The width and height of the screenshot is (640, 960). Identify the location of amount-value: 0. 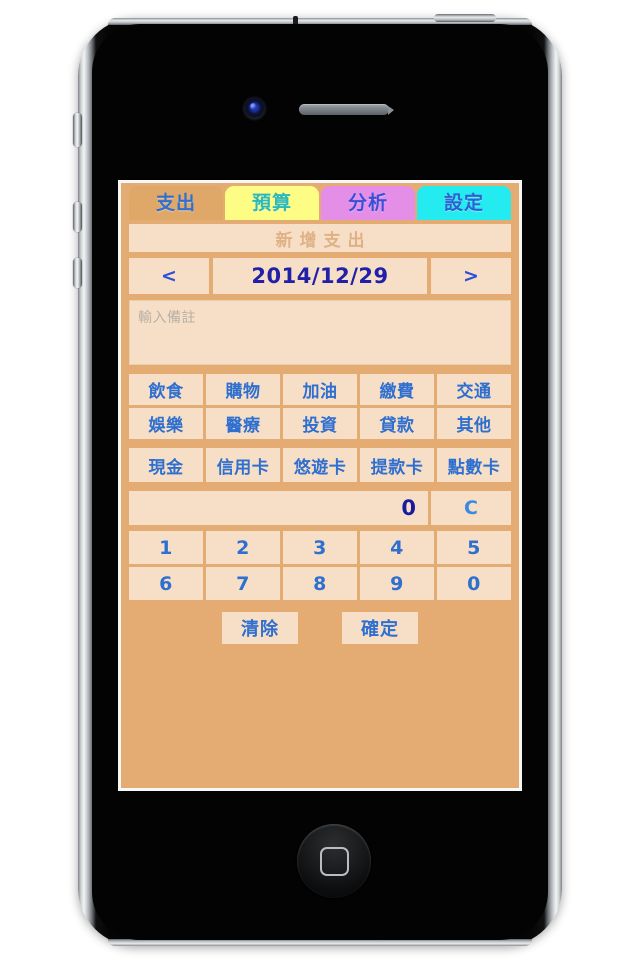
(408, 508).